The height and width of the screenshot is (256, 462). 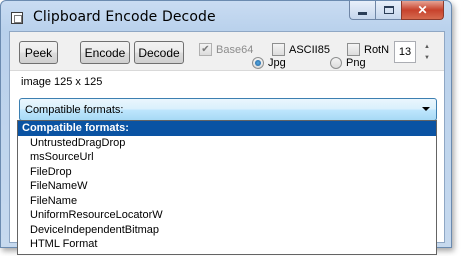 What do you see at coordinates (227, 201) in the screenshot?
I see `dropdown-item: FileName` at bounding box center [227, 201].